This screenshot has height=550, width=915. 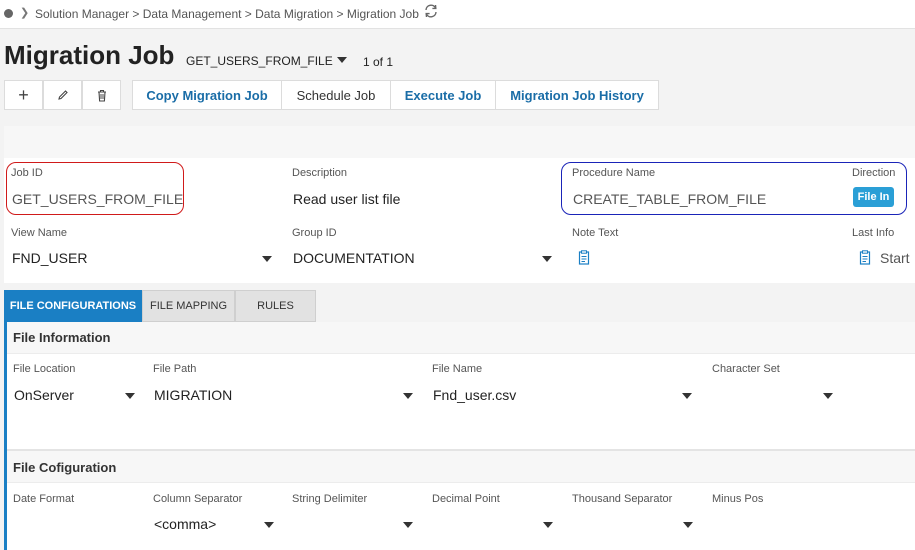 What do you see at coordinates (595, 233) in the screenshot?
I see `note-text-label: Note Text` at bounding box center [595, 233].